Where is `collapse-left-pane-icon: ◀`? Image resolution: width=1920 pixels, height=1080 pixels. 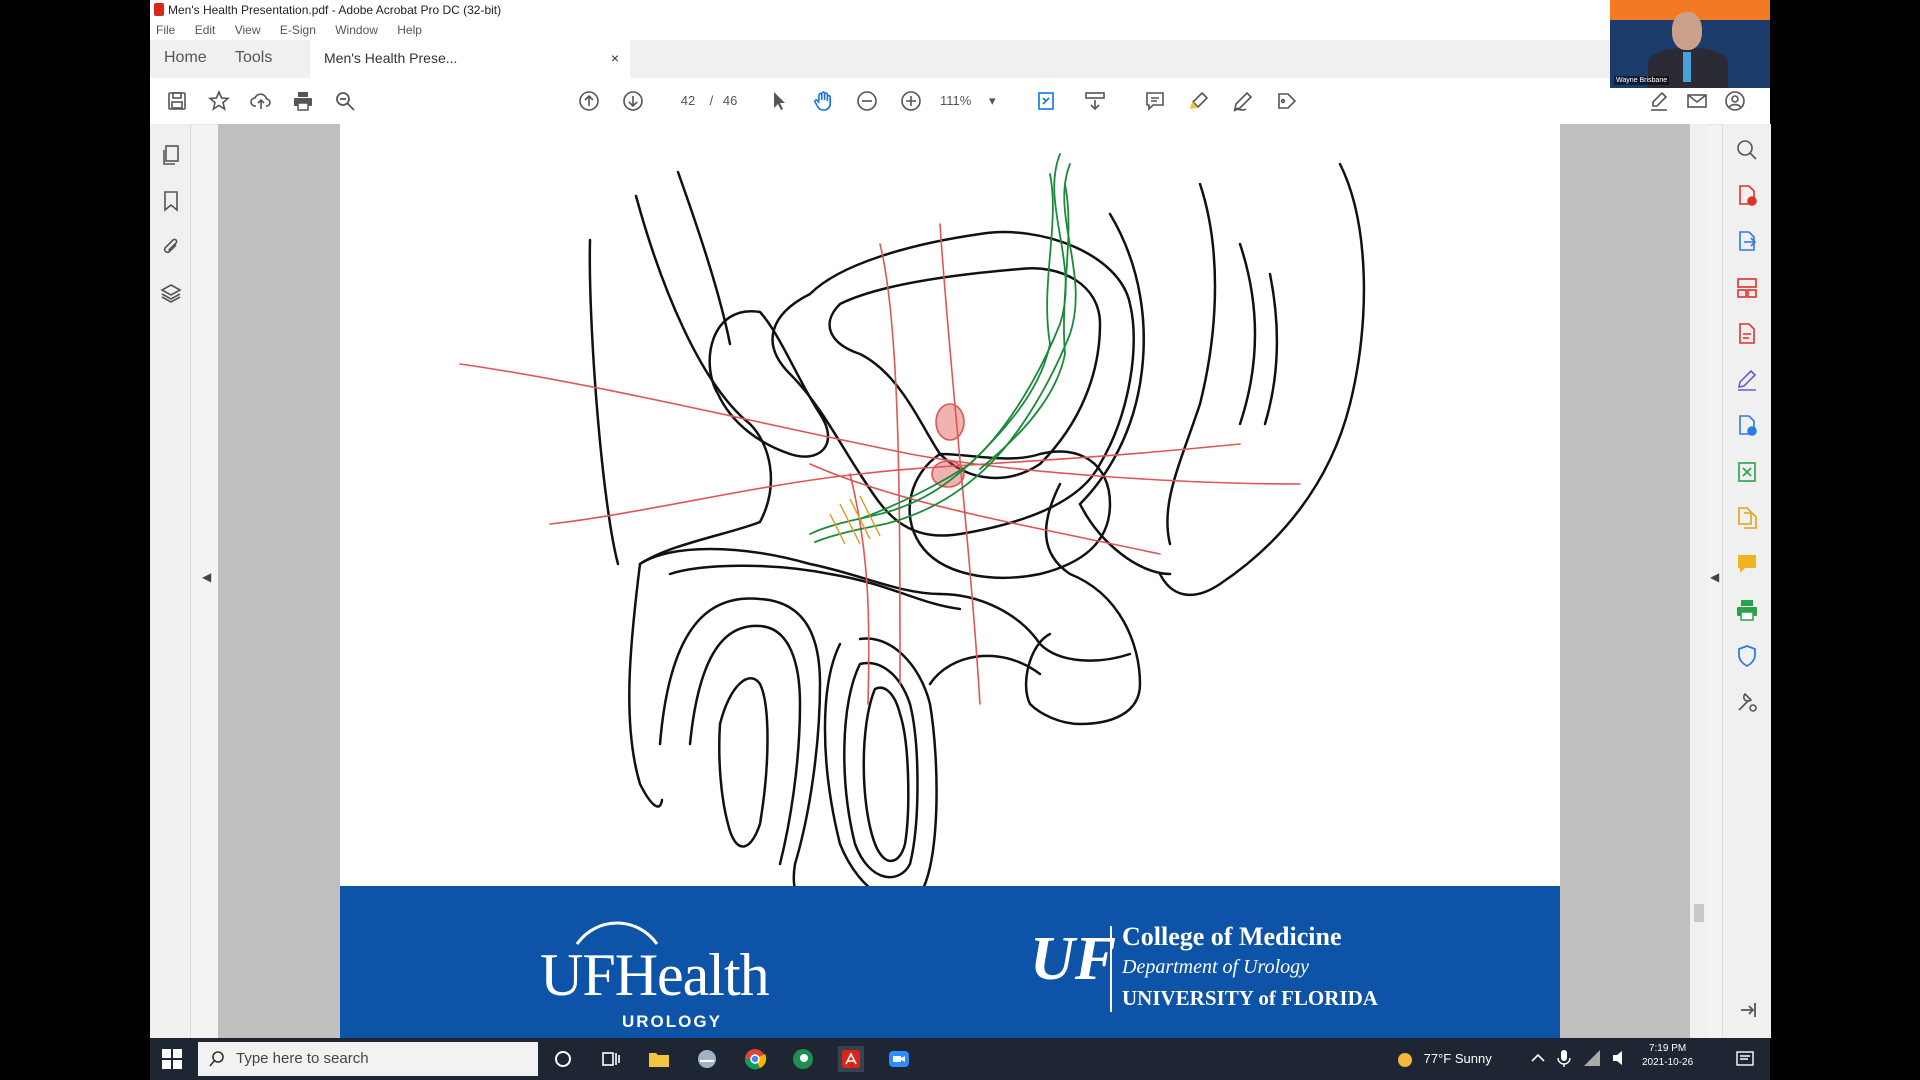 collapse-left-pane-icon: ◀ is located at coordinates (206, 577).